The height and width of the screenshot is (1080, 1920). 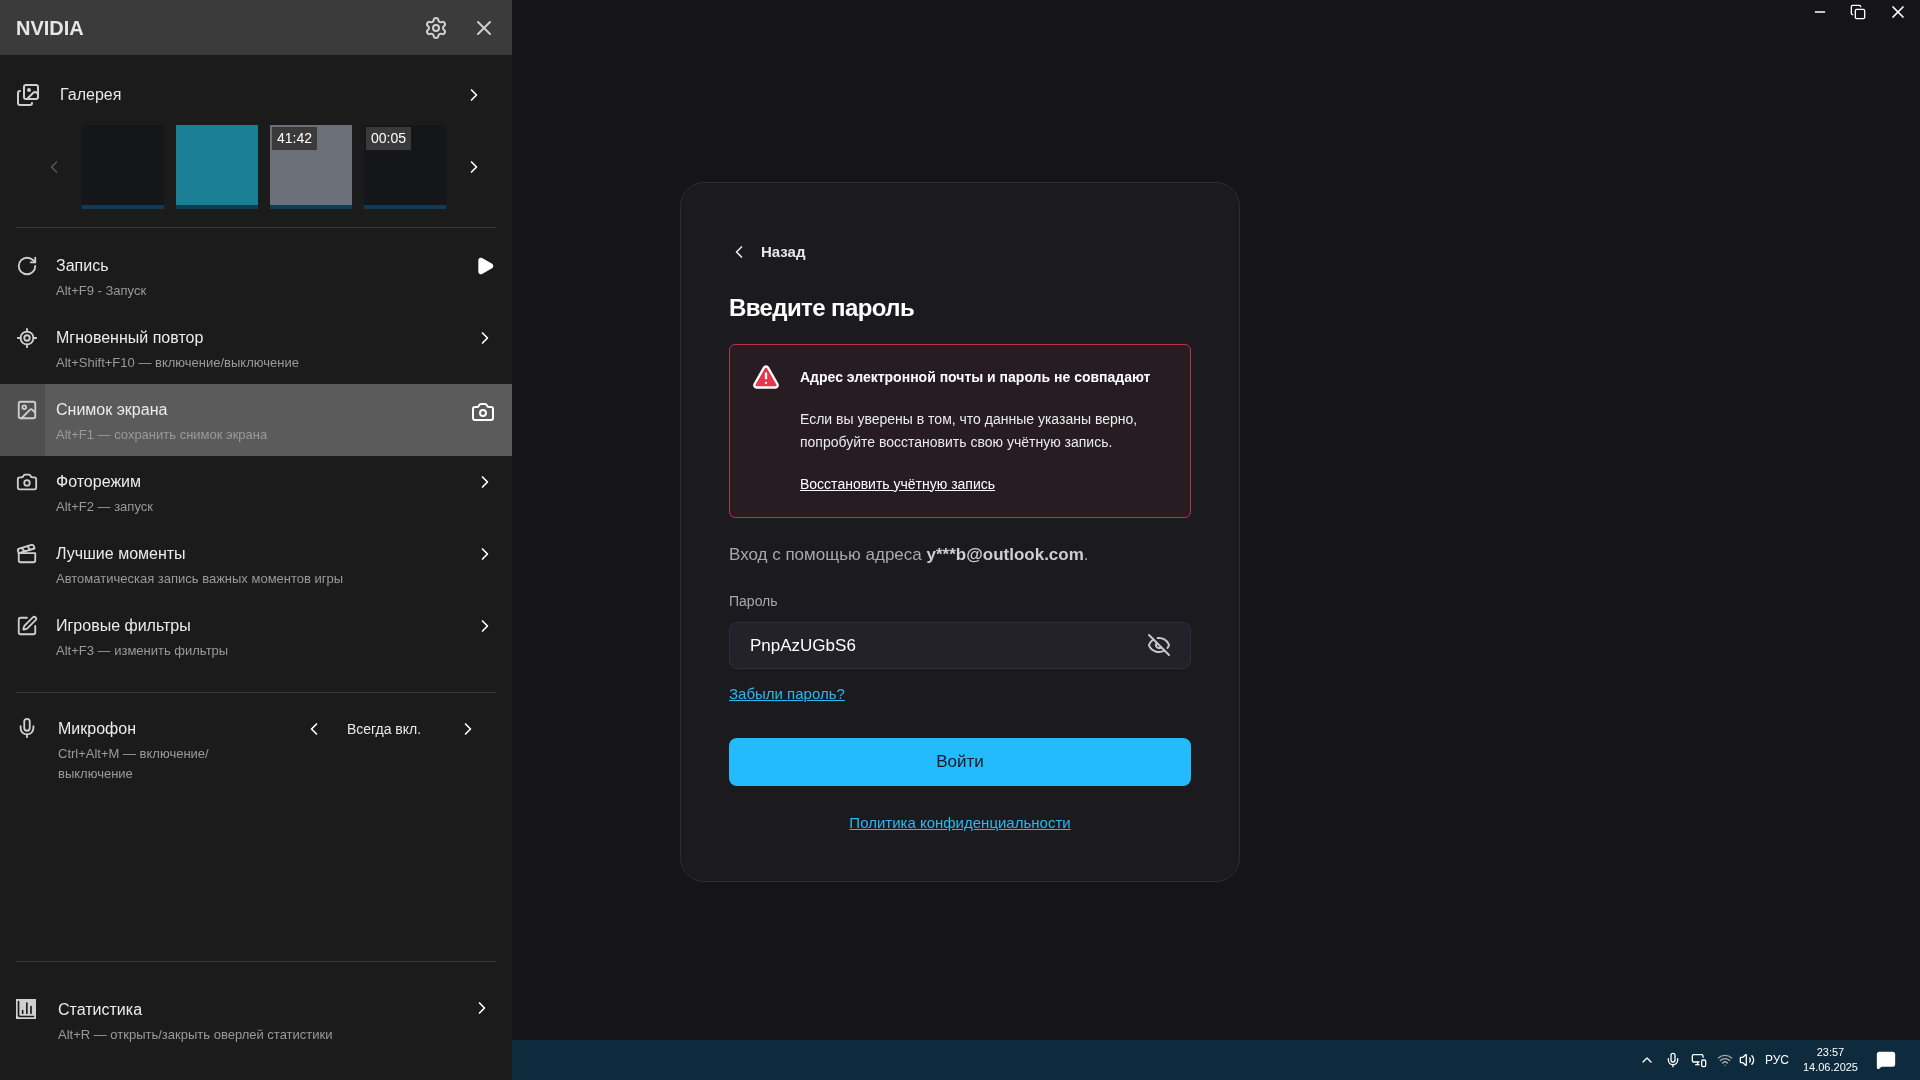 What do you see at coordinates (105, 507) in the screenshot?
I see `shortcut-hint: Alt+F2 — запуск` at bounding box center [105, 507].